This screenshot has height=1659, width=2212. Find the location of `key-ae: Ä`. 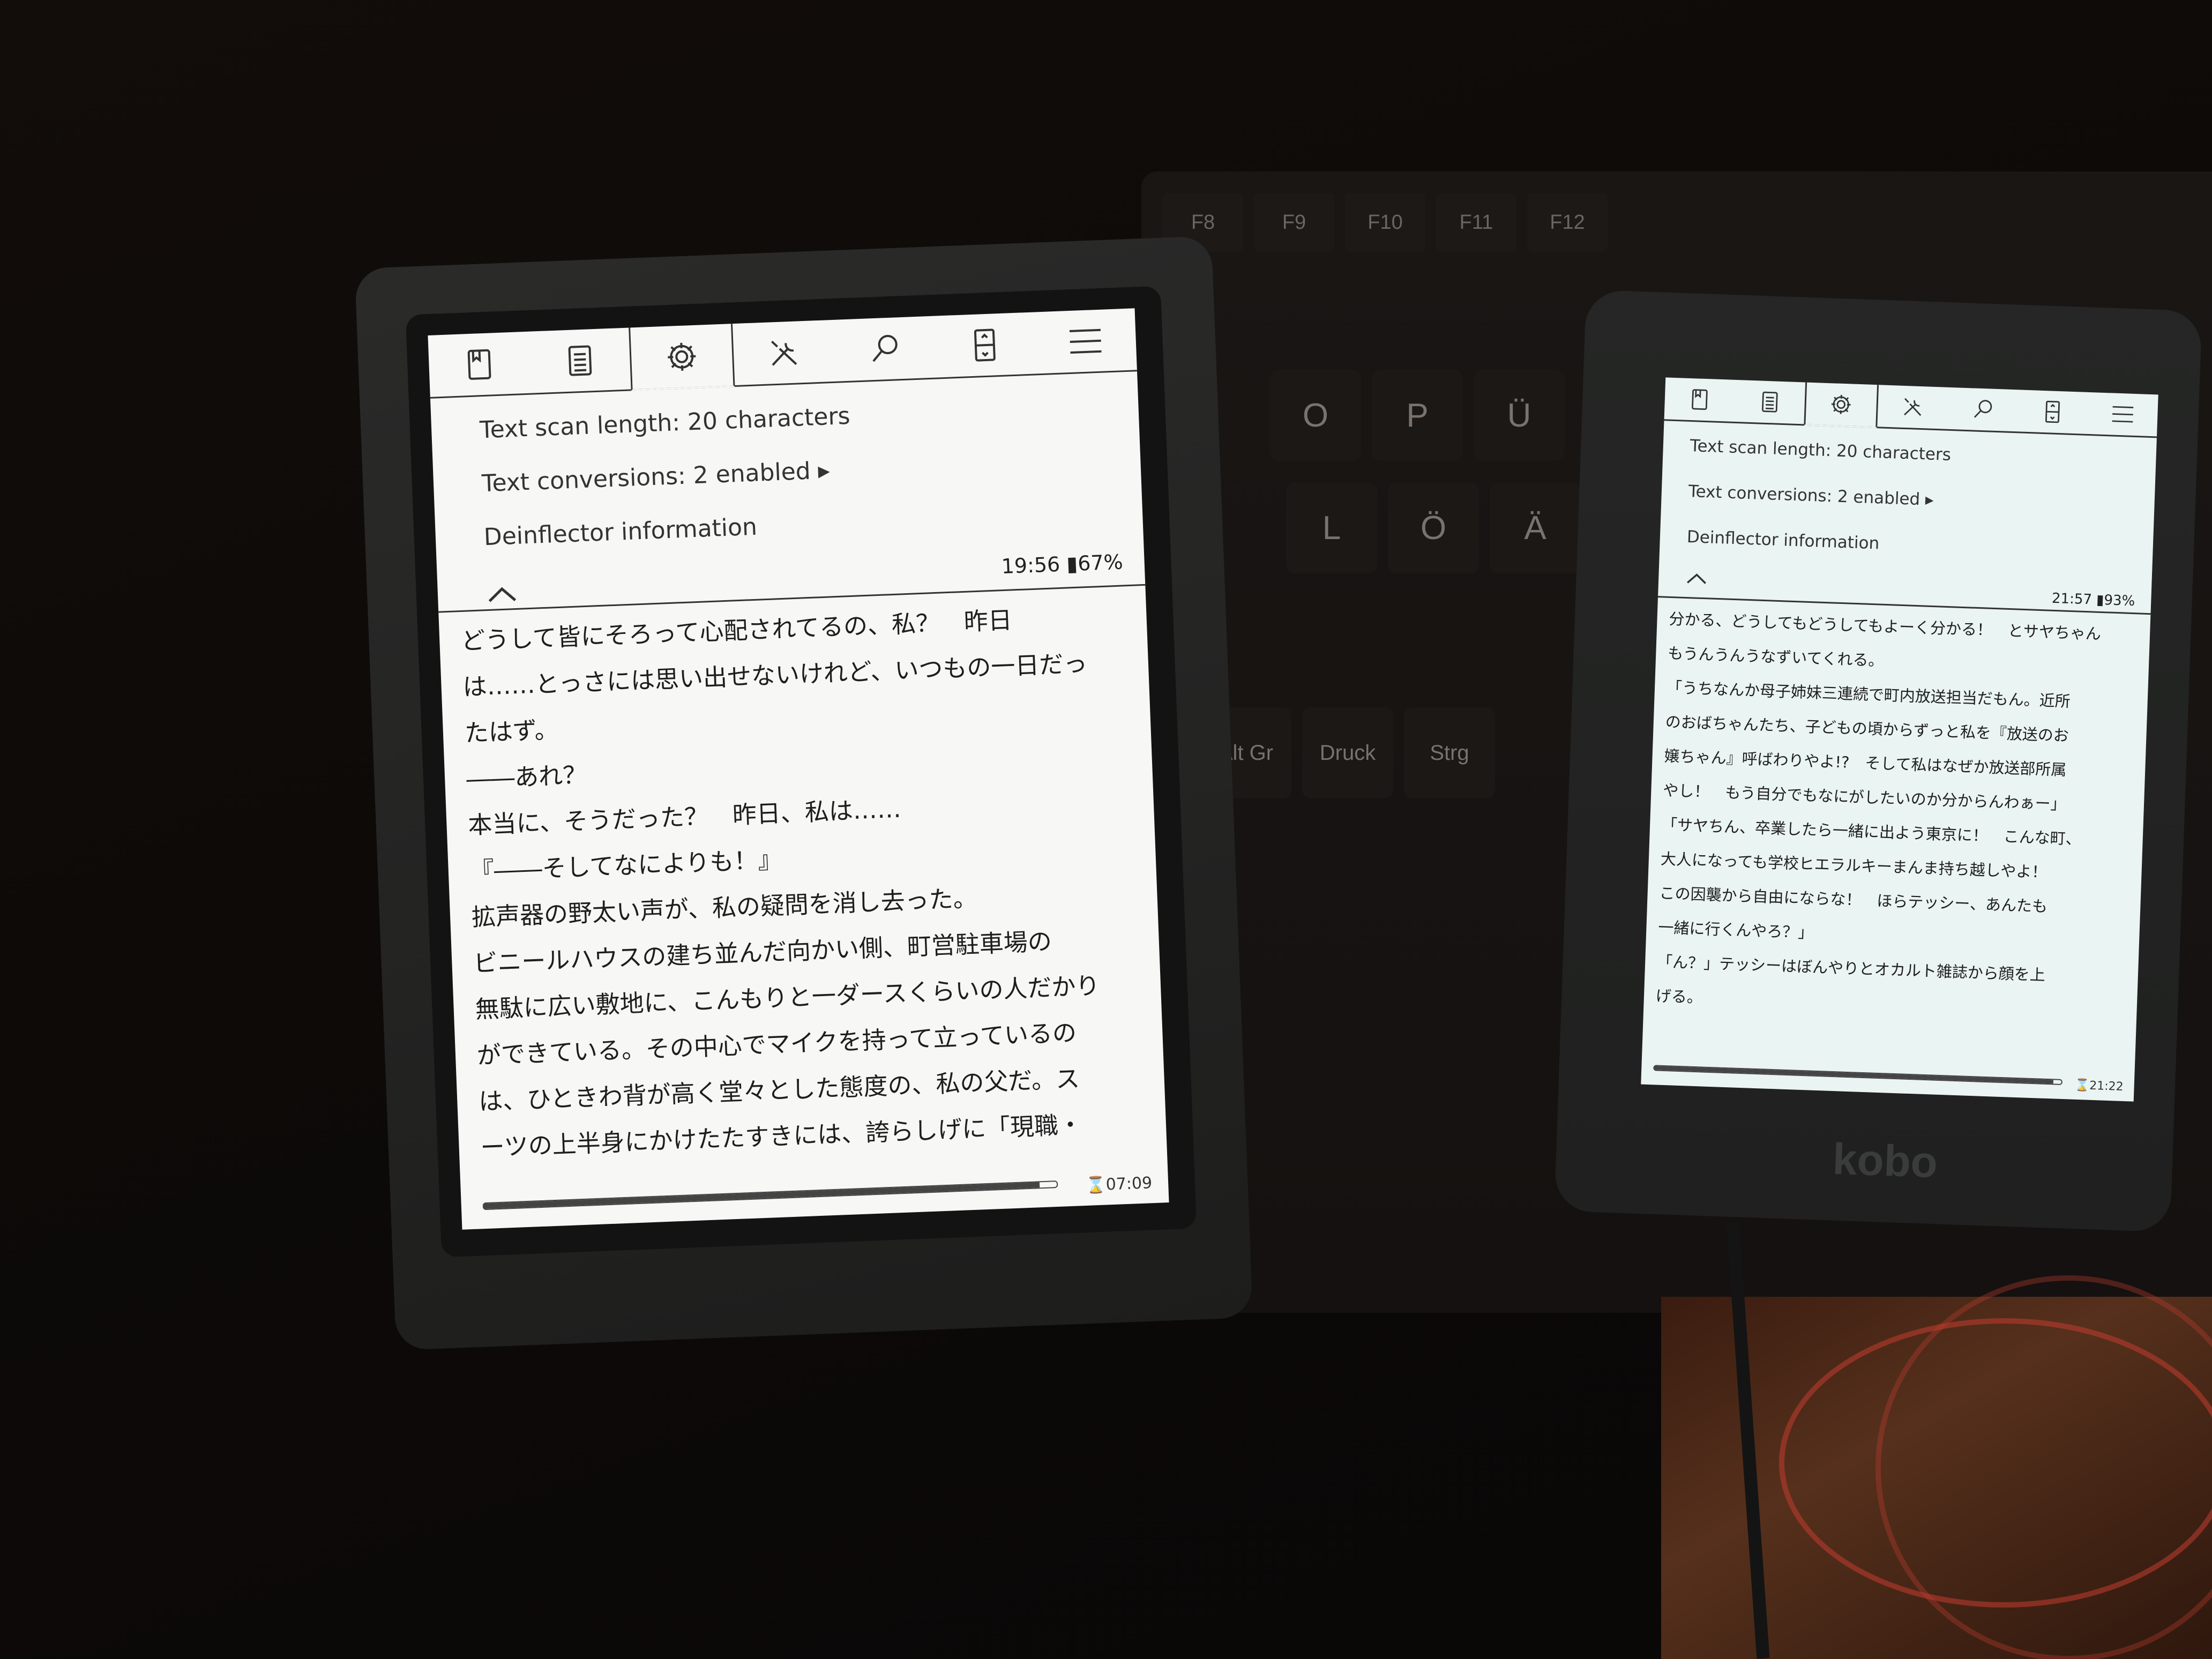

key-ae: Ä is located at coordinates (1535, 527).